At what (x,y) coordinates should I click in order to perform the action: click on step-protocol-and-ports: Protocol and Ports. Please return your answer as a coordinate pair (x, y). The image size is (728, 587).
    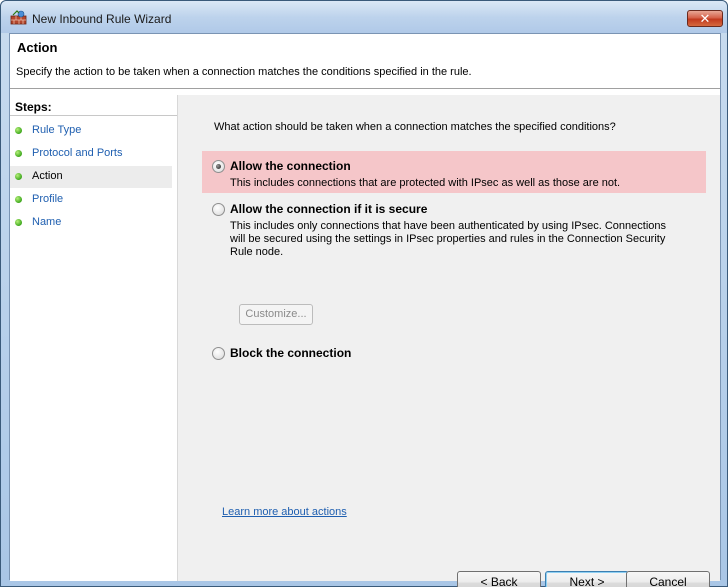
    Looking at the image, I should click on (91, 154).